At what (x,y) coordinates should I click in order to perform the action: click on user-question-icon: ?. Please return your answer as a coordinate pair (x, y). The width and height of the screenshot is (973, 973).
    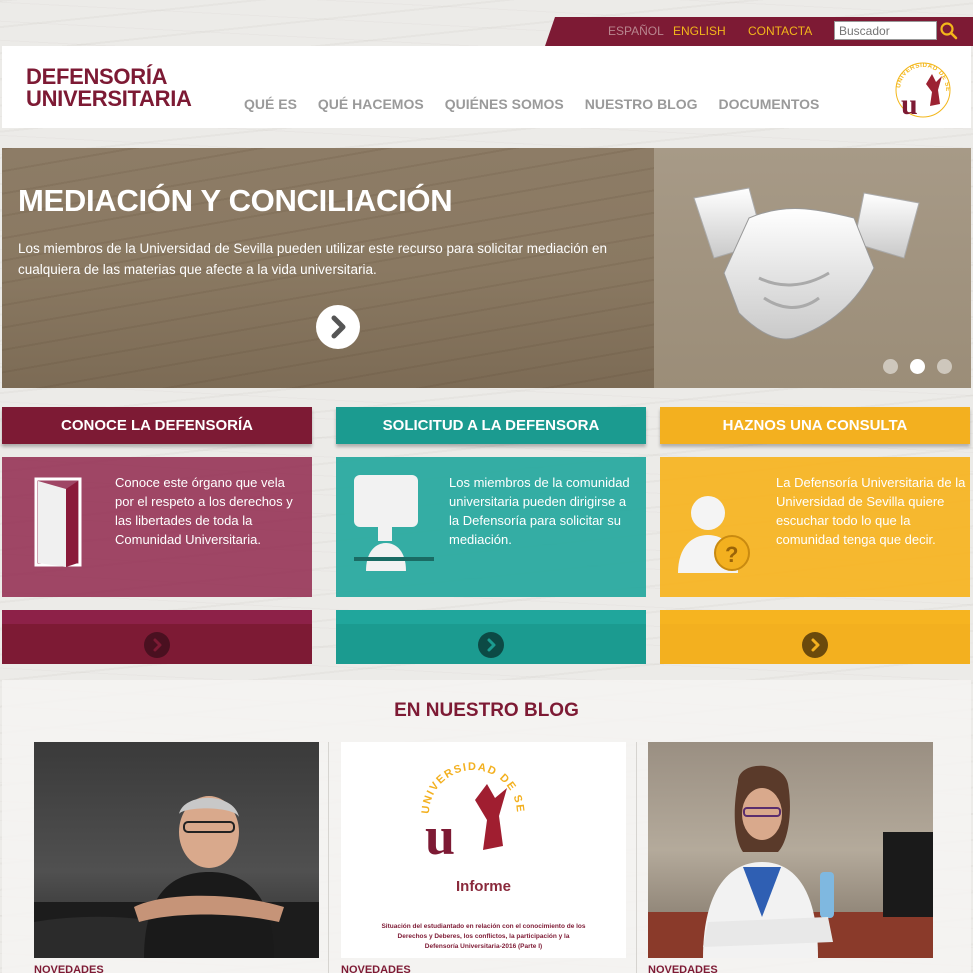
    Looking at the image, I should click on (714, 534).